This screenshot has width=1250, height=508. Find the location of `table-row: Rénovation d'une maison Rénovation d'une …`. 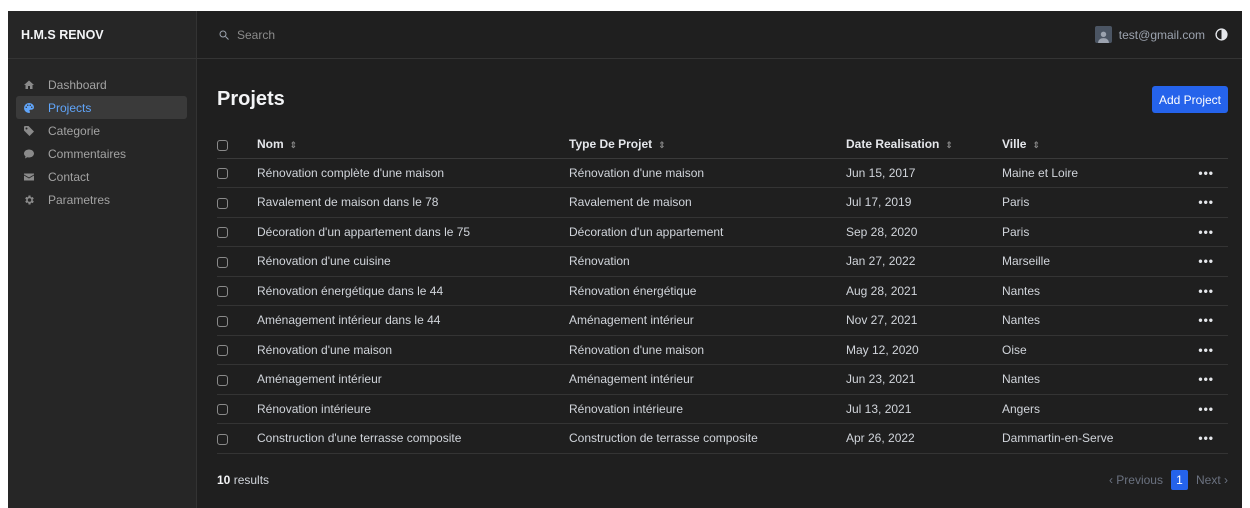

table-row: Rénovation d'une maison Rénovation d'une … is located at coordinates (722, 350).